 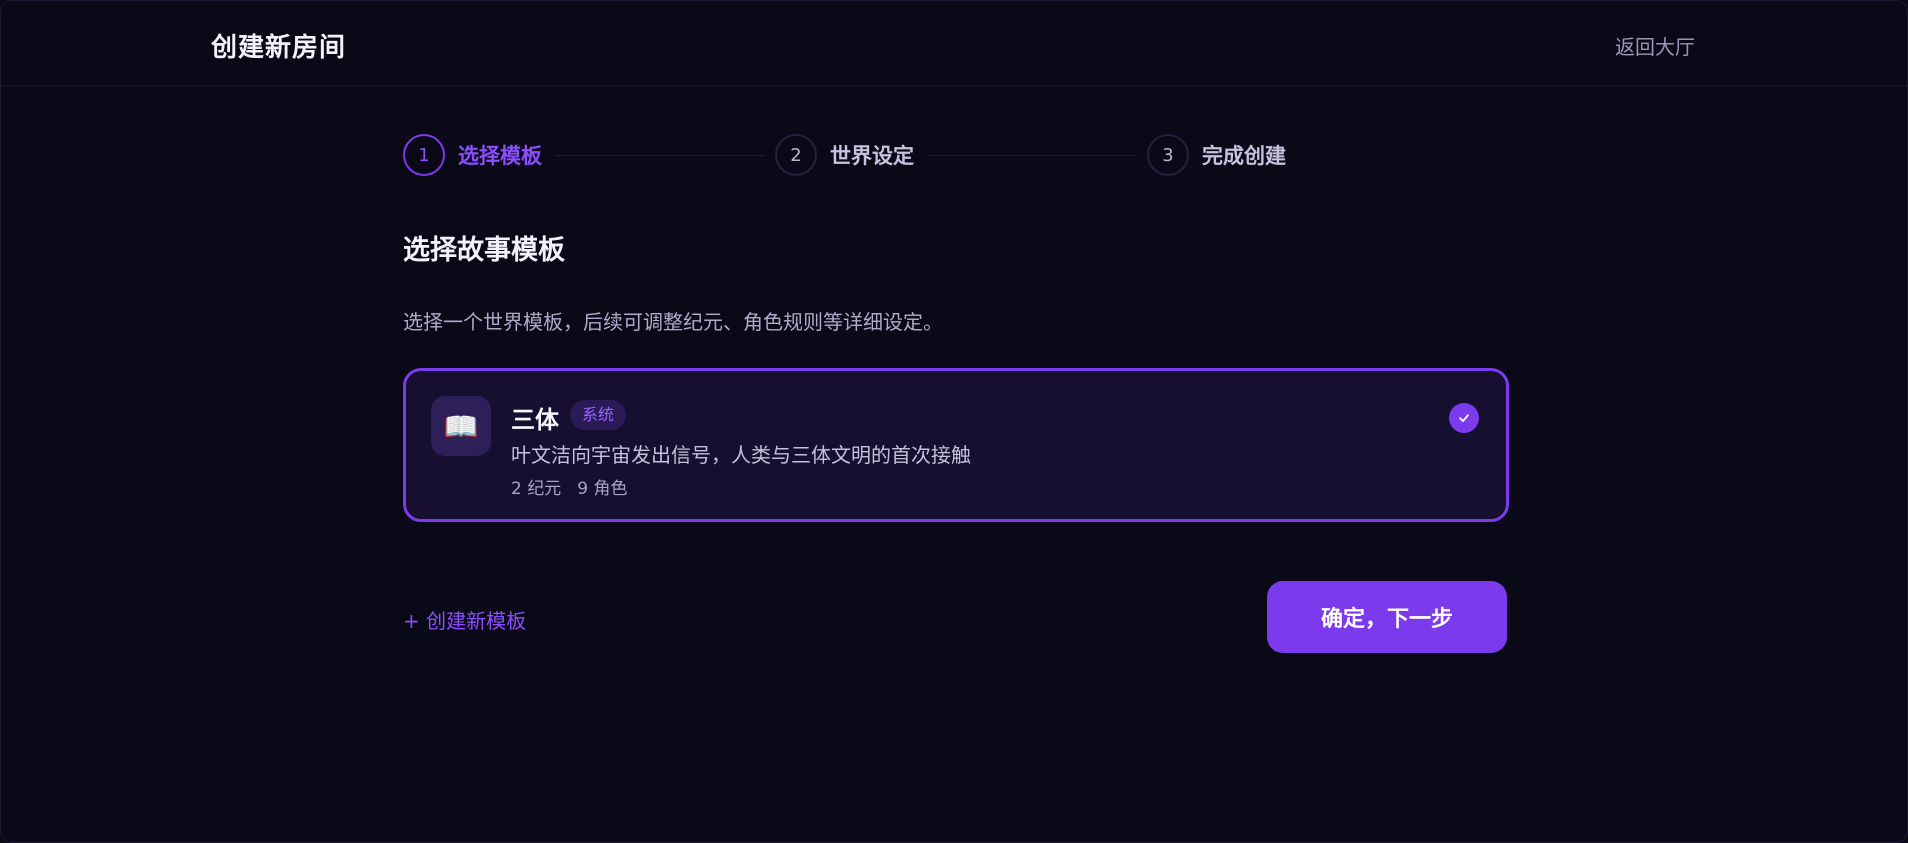 I want to click on step-select-template: 1 选择模板, so click(x=472, y=155).